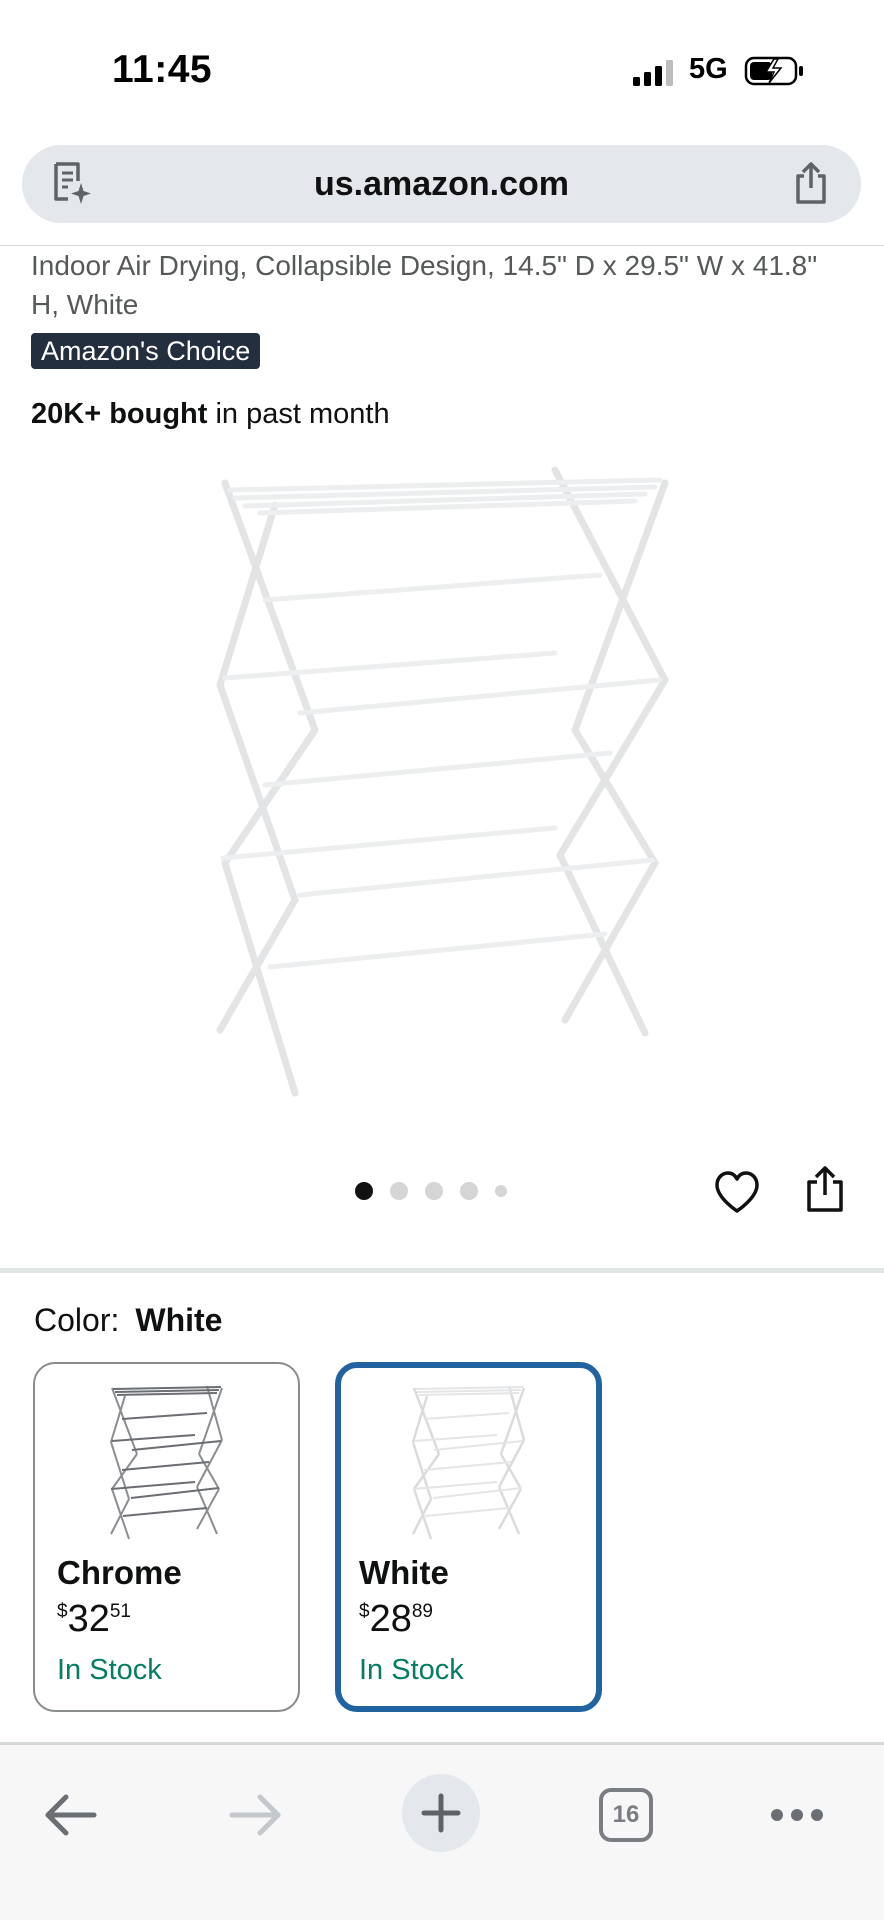 The image size is (884, 1920). I want to click on option-price: $2889, so click(396, 1619).